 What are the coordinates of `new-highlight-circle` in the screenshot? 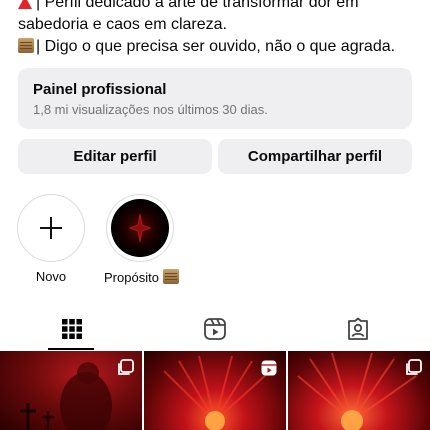 It's located at (51, 228).